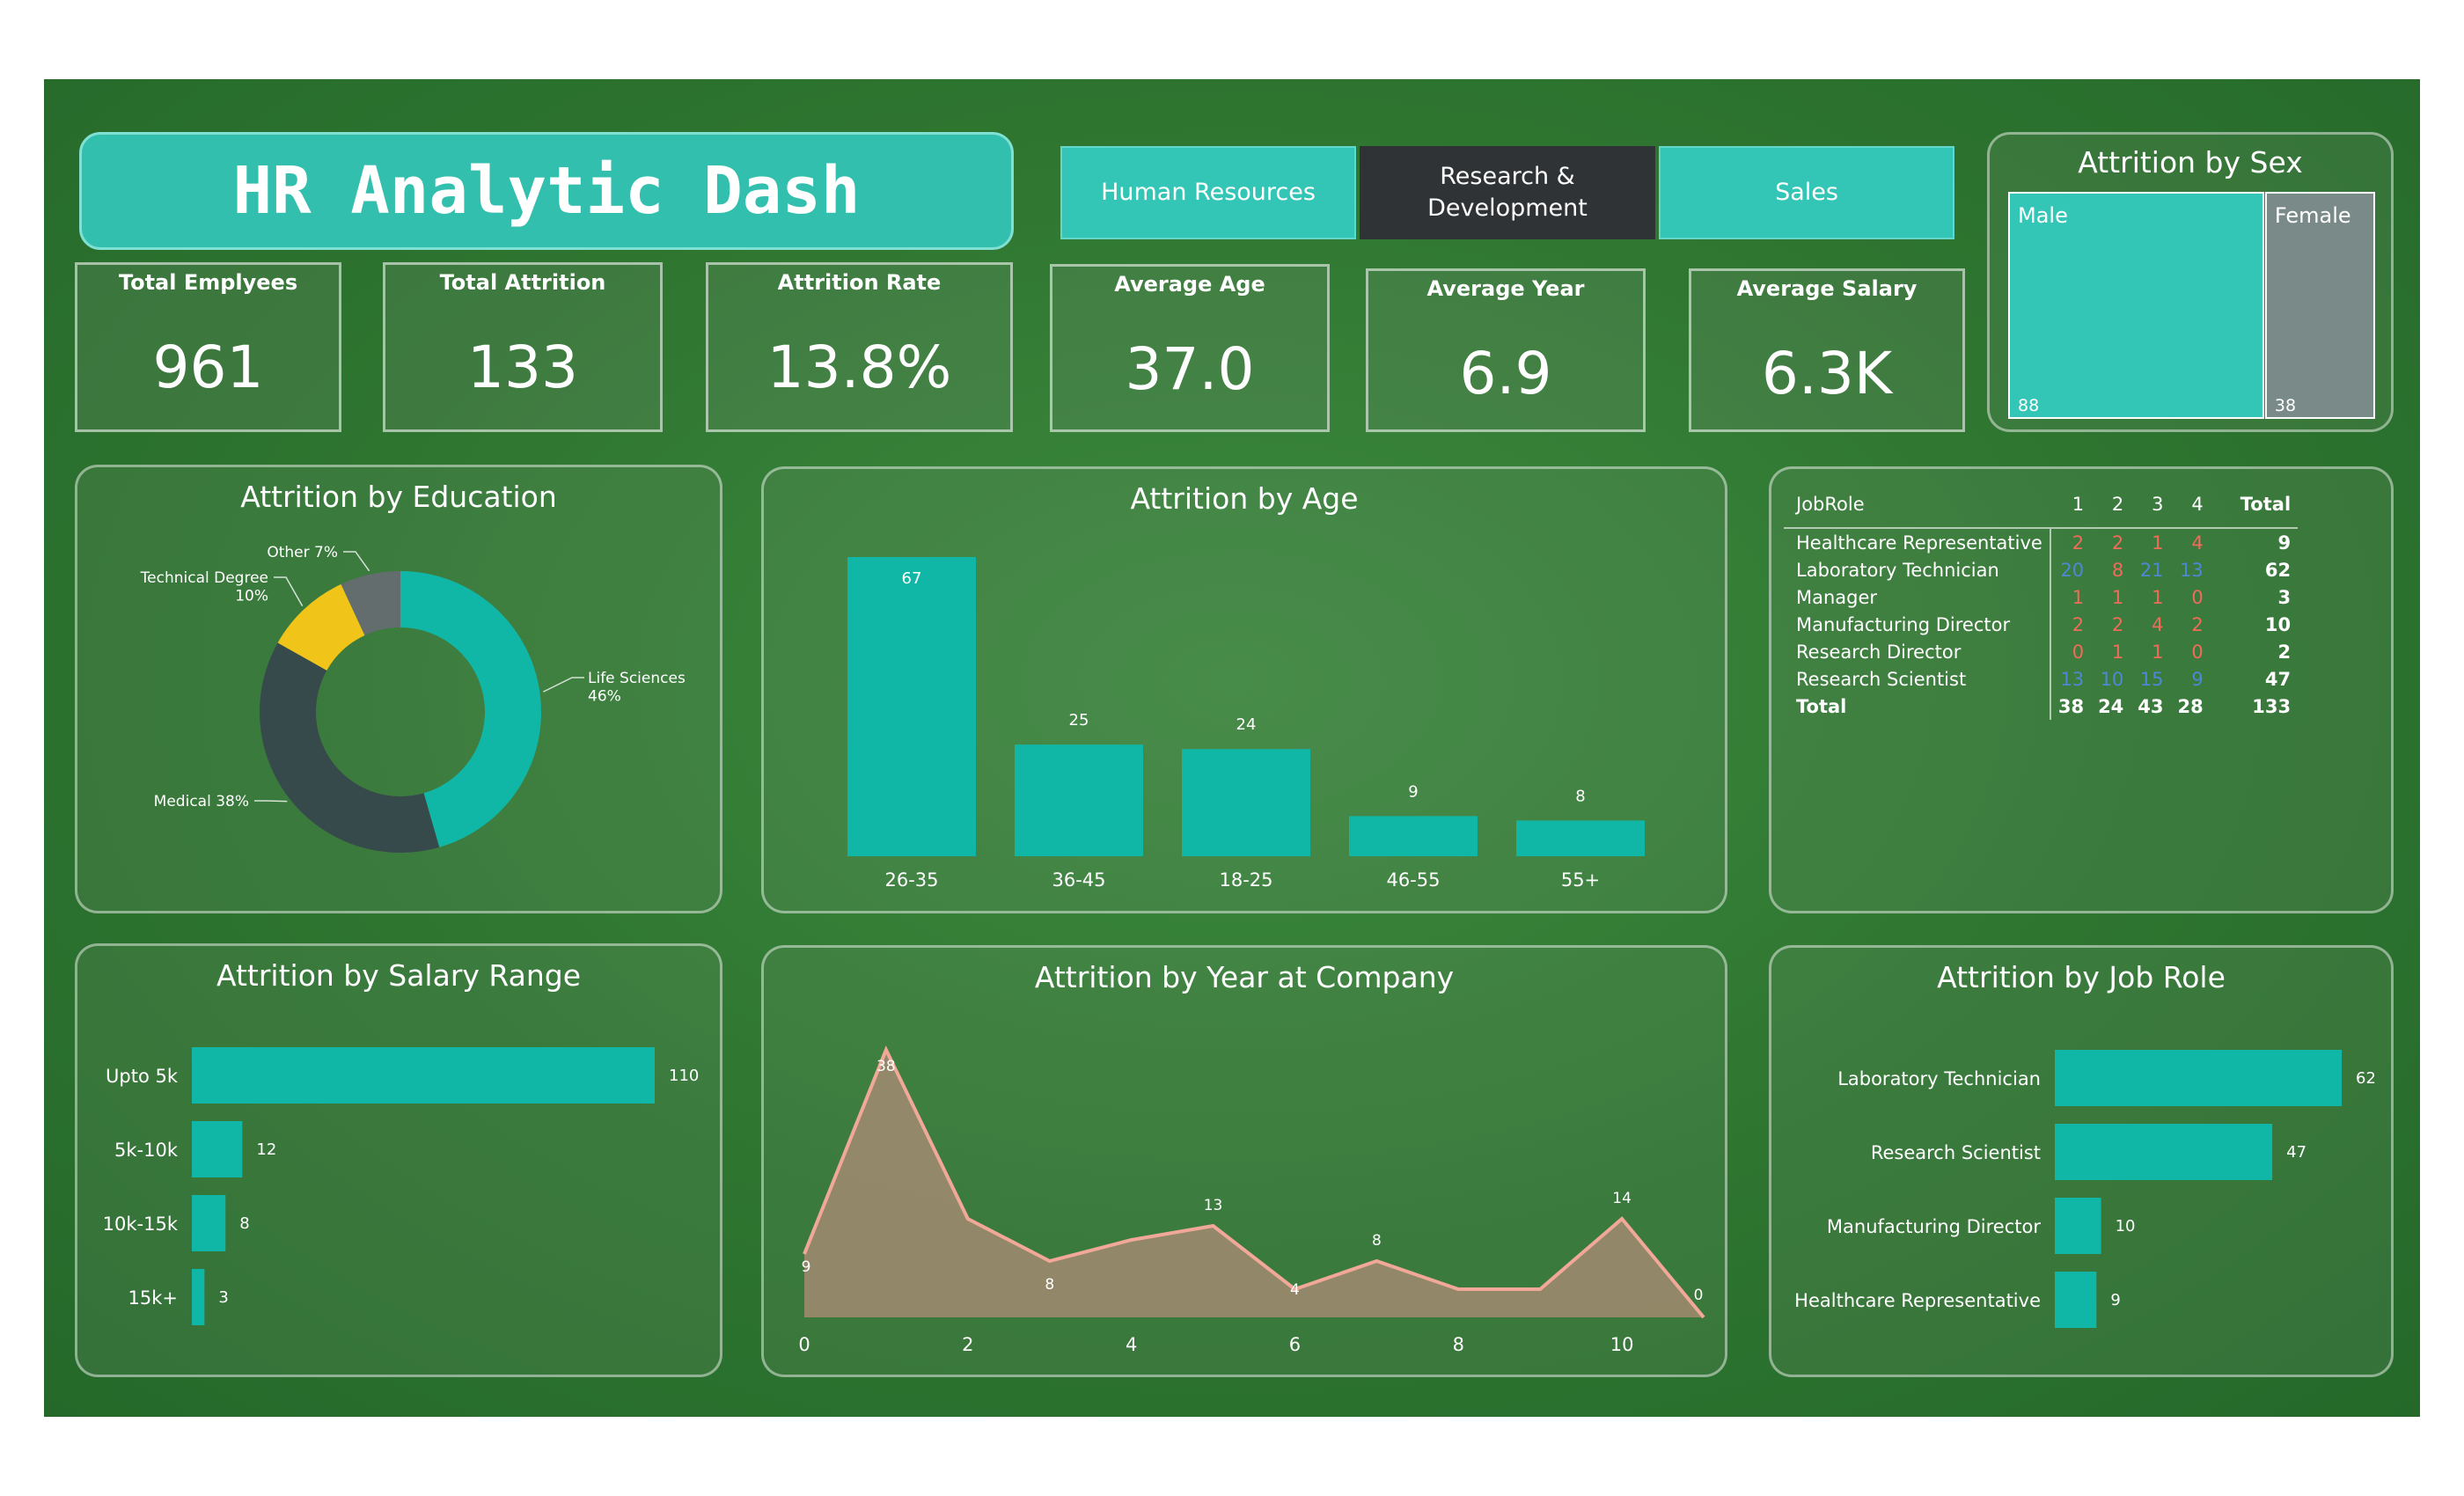 The width and height of the screenshot is (2464, 1496). I want to click on sex-tile-value: 38, so click(2285, 405).